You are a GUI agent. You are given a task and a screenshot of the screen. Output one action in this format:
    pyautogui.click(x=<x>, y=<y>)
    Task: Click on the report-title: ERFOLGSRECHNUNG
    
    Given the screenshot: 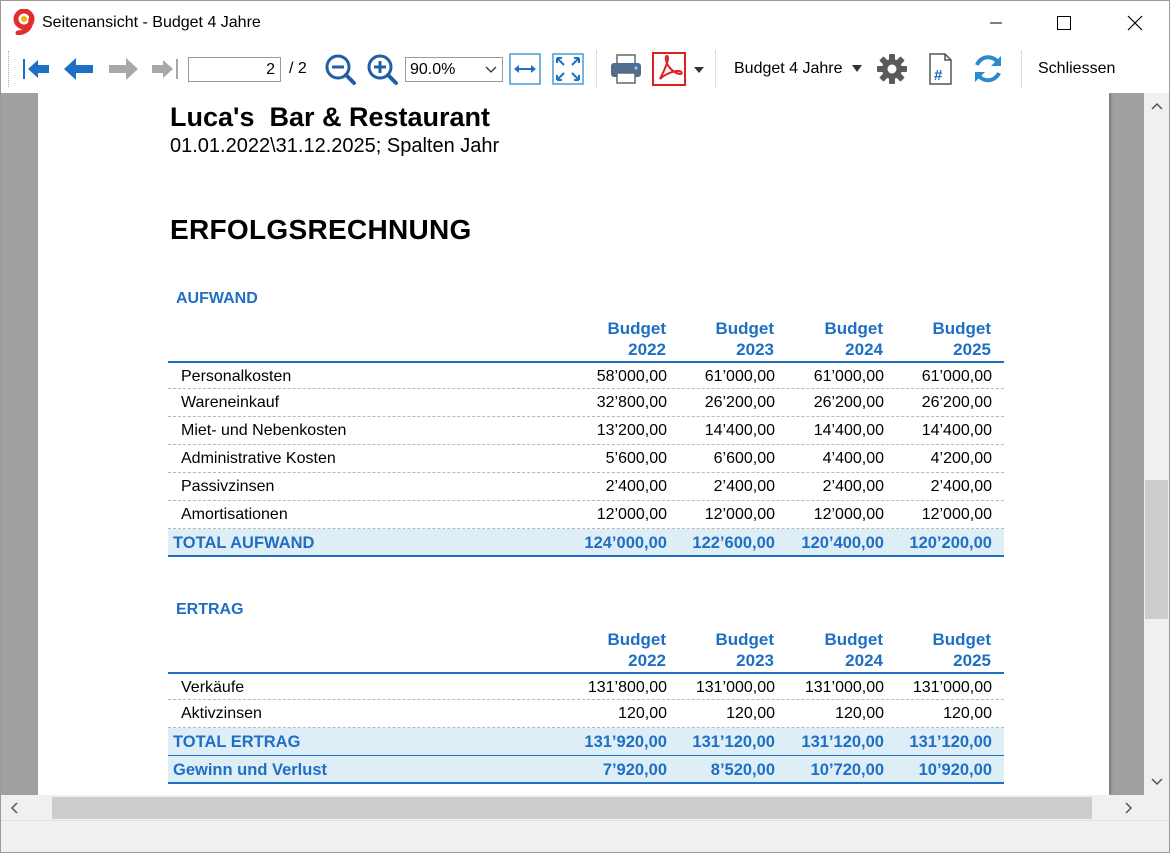 What is the action you would take?
    pyautogui.click(x=321, y=229)
    